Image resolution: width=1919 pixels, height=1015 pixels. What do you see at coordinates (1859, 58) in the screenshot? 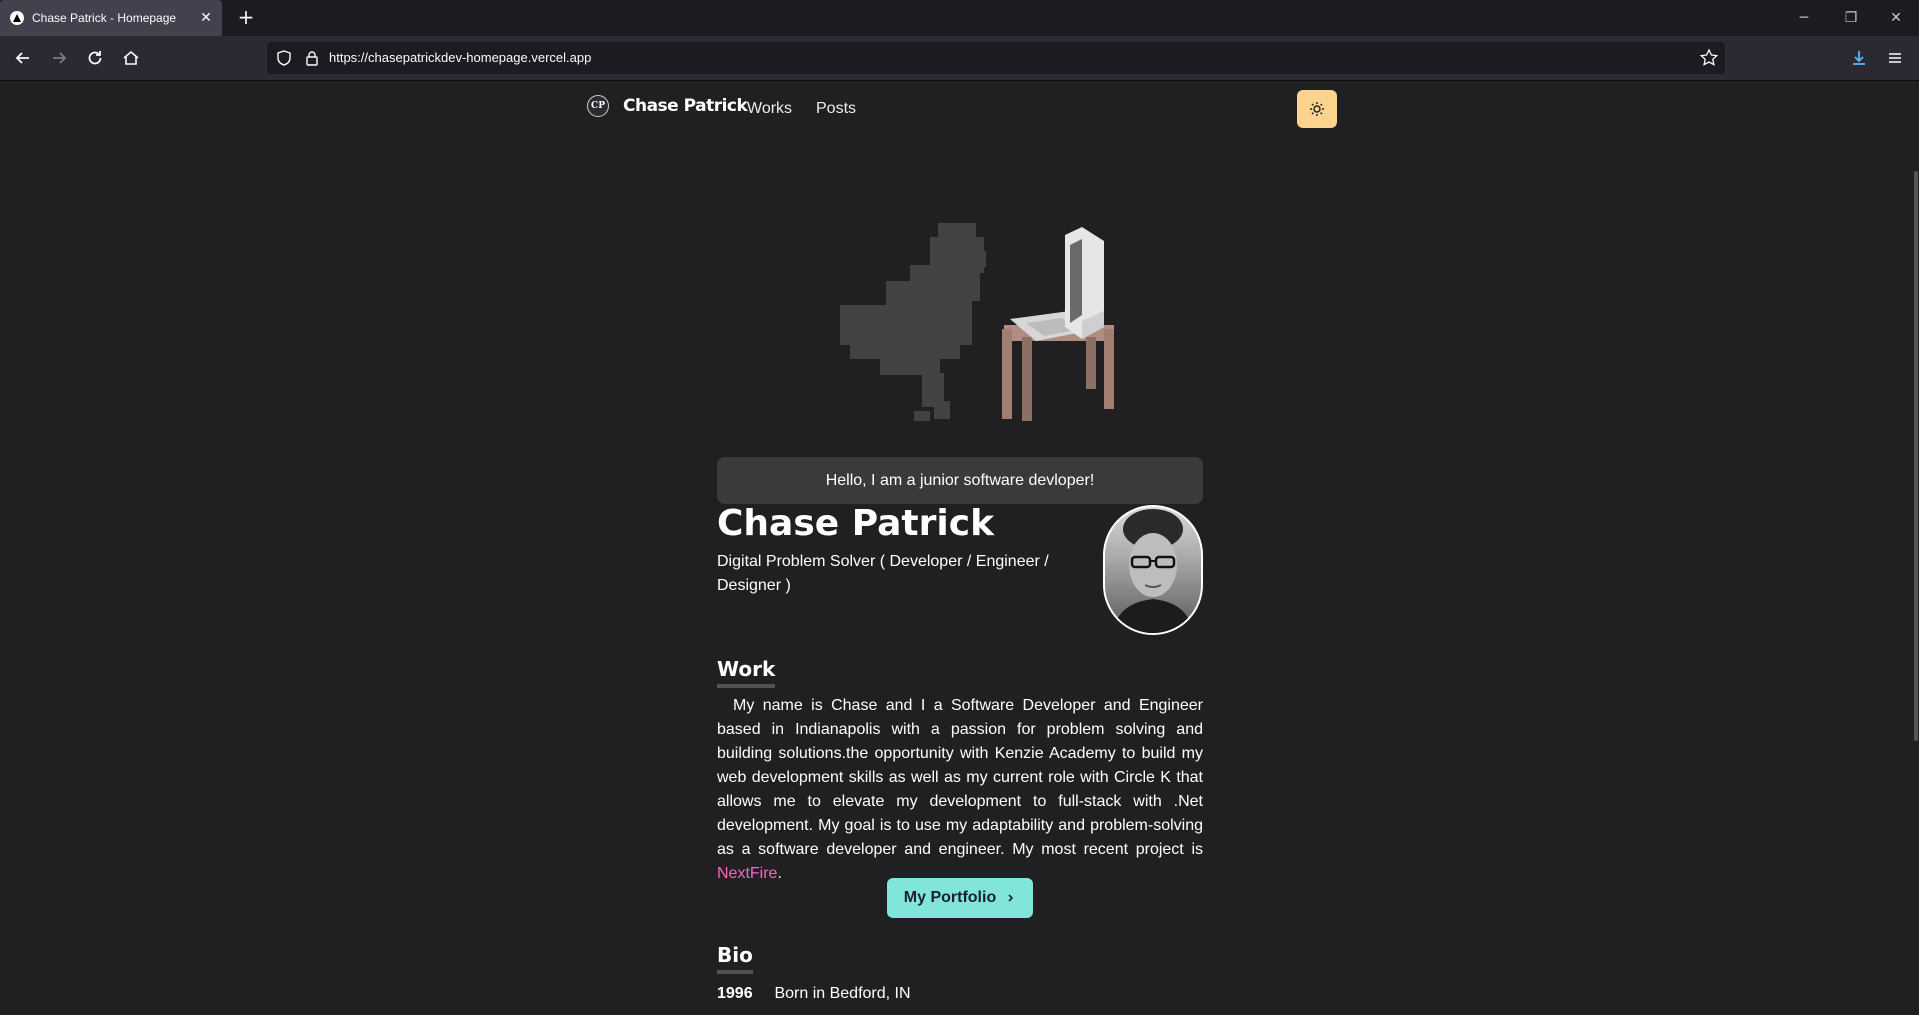
I see `downloads-icon` at bounding box center [1859, 58].